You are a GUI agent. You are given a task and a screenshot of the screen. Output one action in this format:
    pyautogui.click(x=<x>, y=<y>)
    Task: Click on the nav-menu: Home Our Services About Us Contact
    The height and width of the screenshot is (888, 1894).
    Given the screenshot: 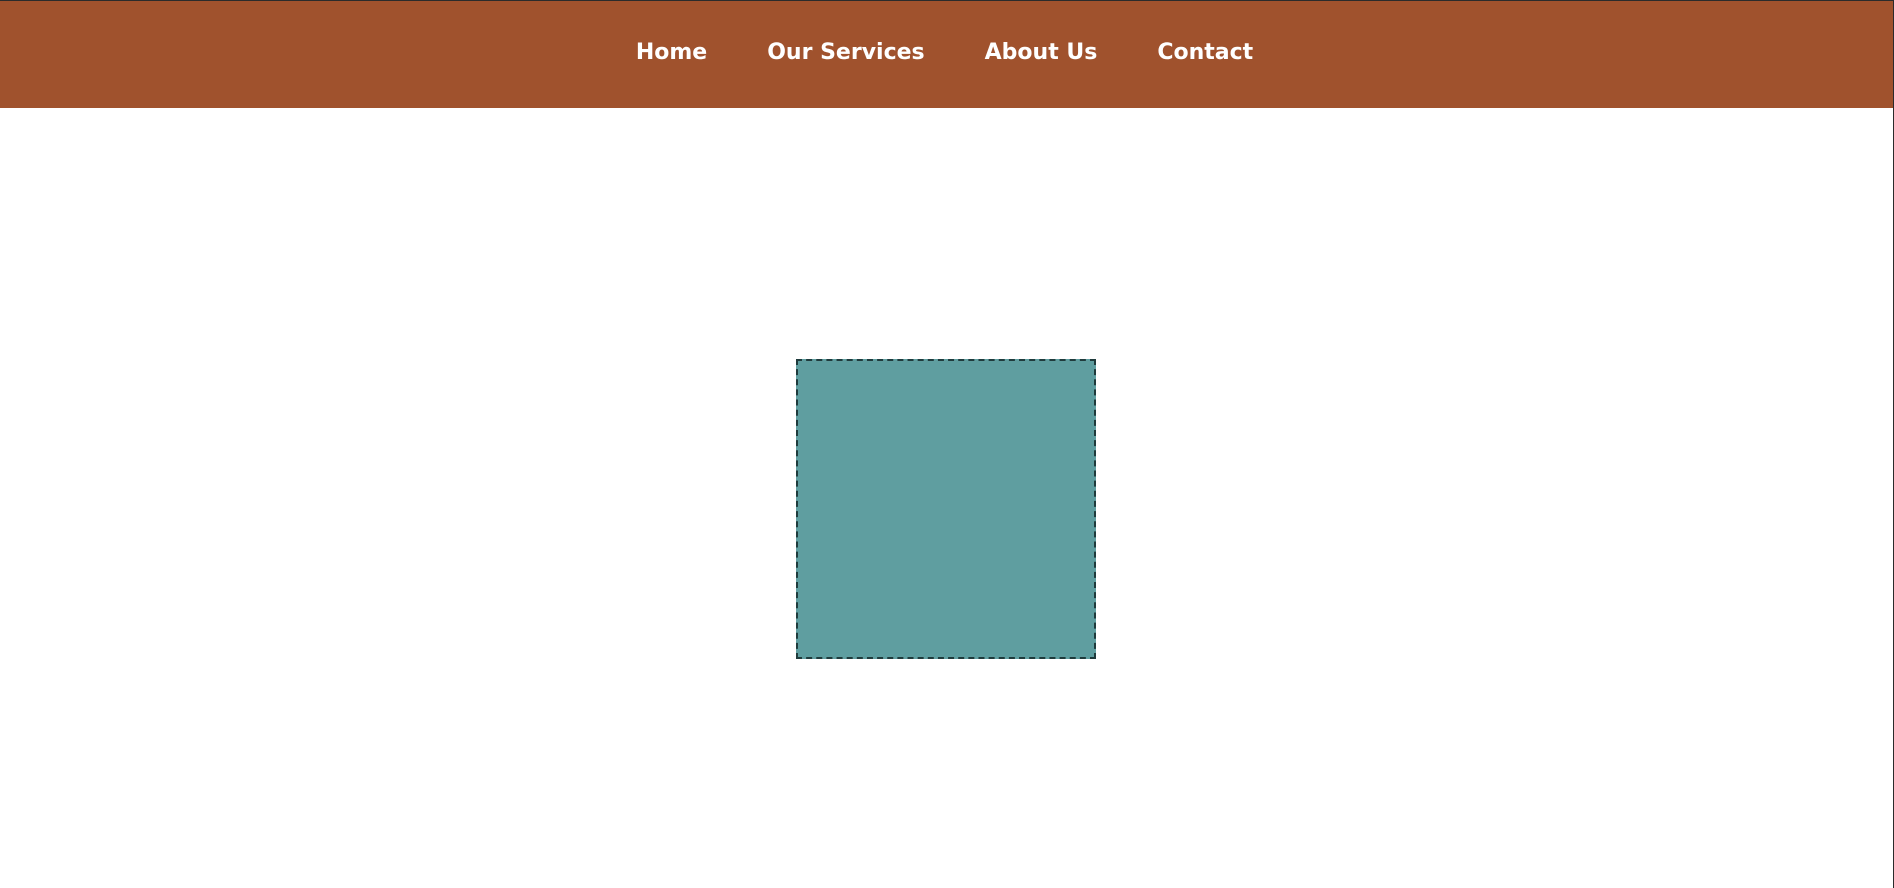 What is the action you would take?
    pyautogui.click(x=944, y=52)
    